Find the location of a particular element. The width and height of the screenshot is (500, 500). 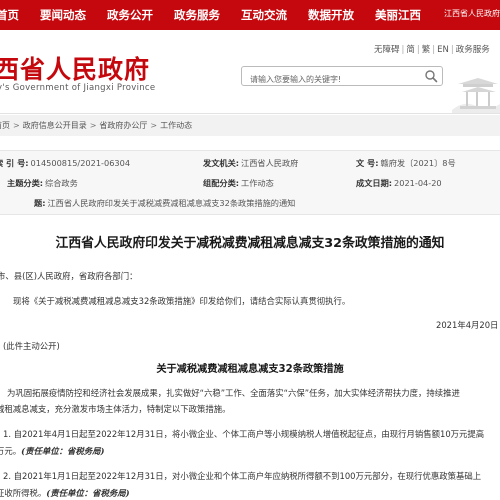

meta-topic-value: 综合政务 is located at coordinates (61, 183).